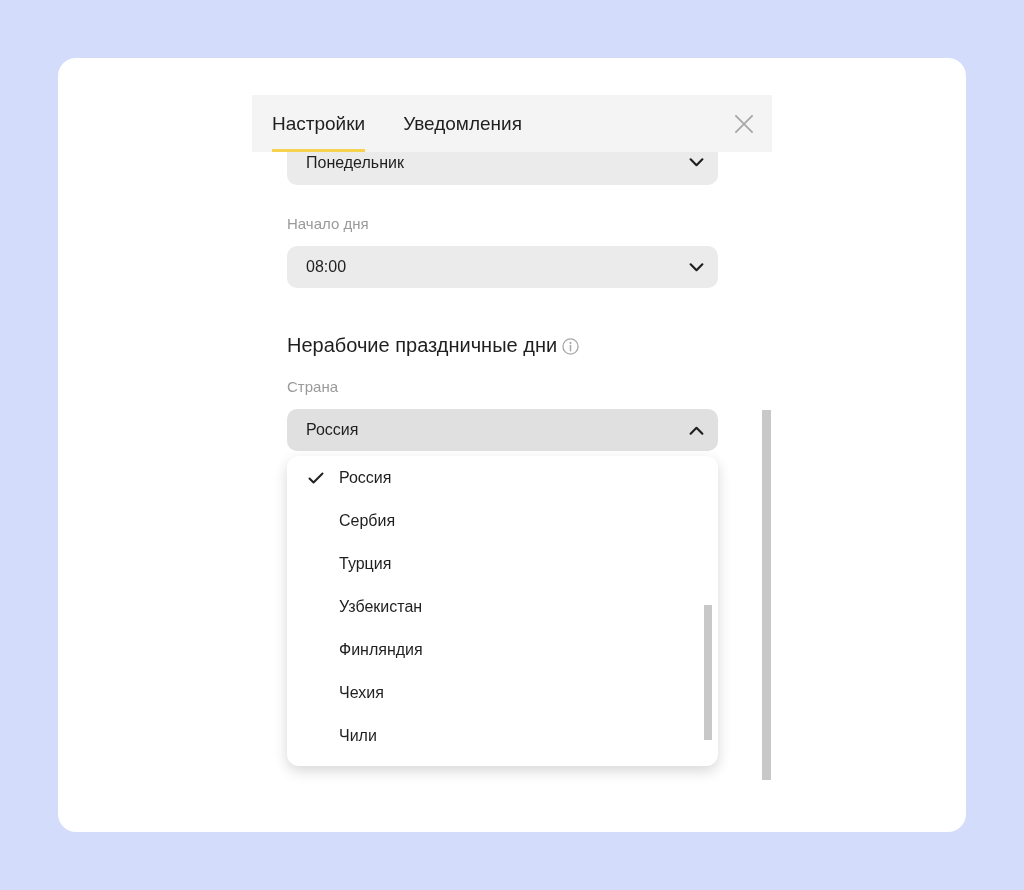  What do you see at coordinates (502, 735) in the screenshot?
I see `dropdown-option: Чили` at bounding box center [502, 735].